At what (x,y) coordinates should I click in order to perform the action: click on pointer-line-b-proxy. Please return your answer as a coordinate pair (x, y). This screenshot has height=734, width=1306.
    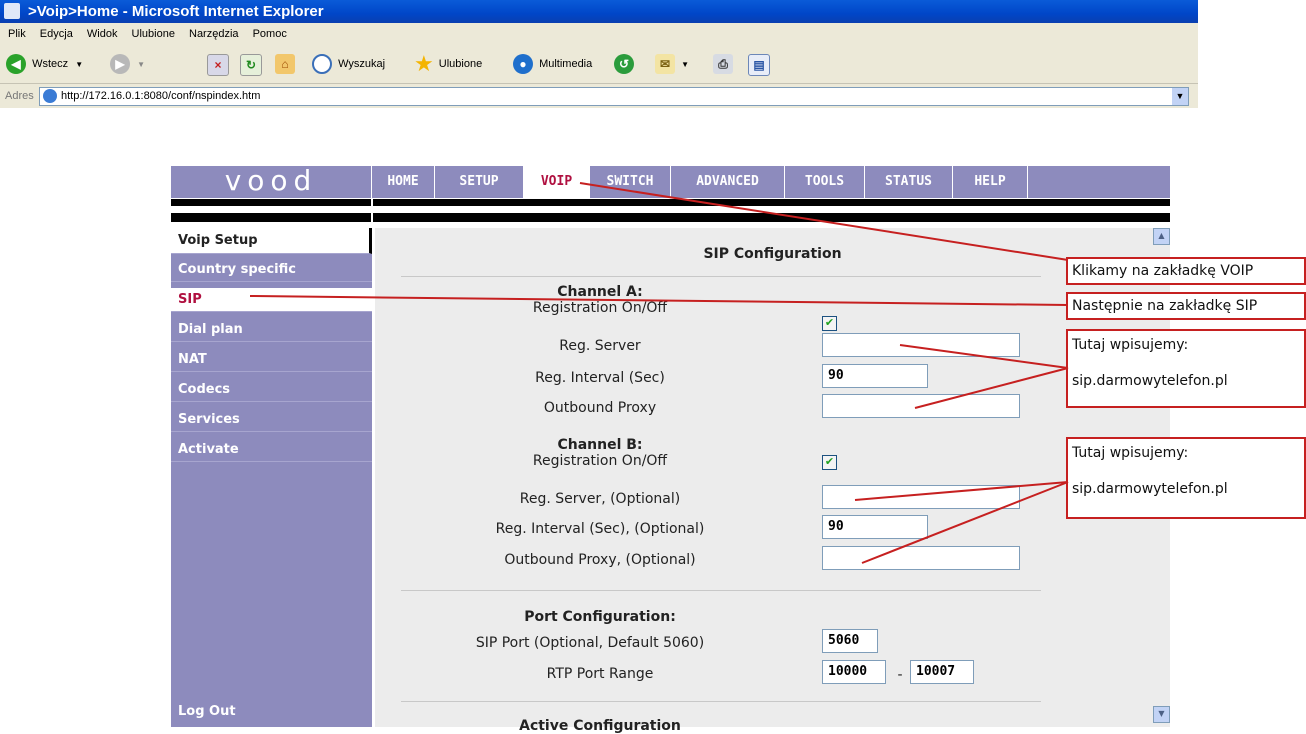
    Looking at the image, I should click on (965, 522).